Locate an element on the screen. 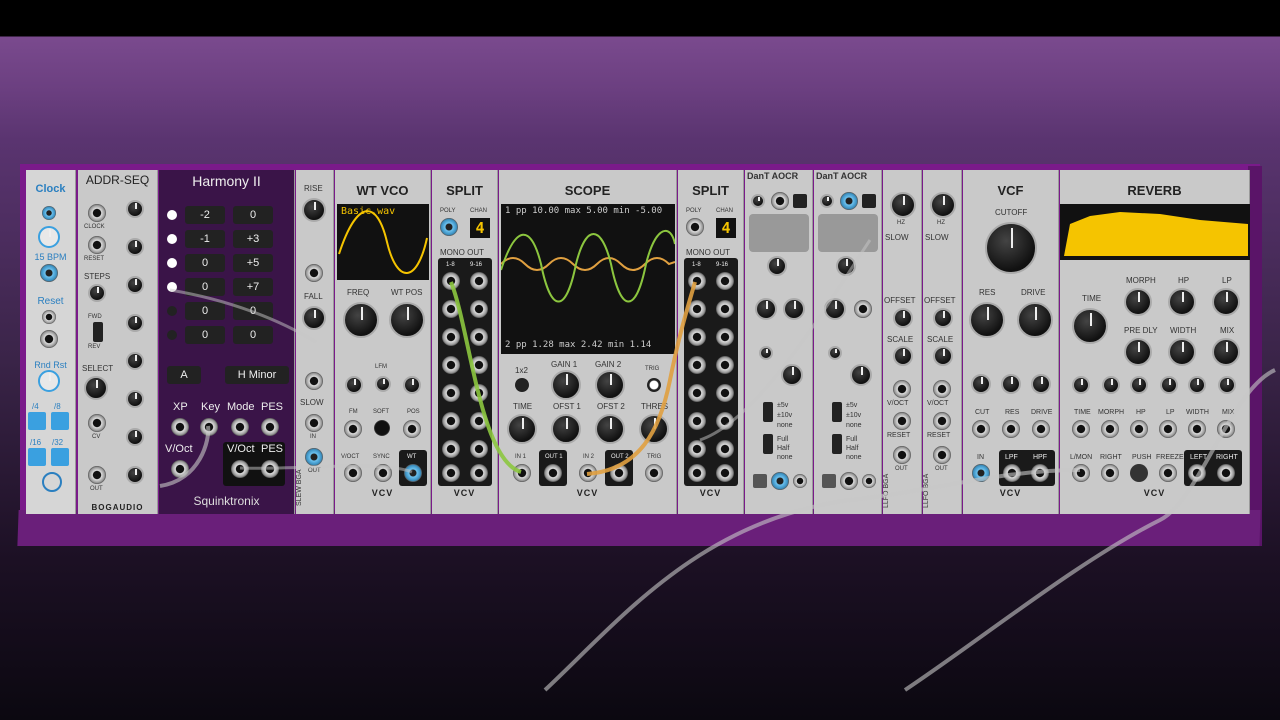 This screenshot has width=1280, height=720. split1-out16-jack is located at coordinates (479, 473).